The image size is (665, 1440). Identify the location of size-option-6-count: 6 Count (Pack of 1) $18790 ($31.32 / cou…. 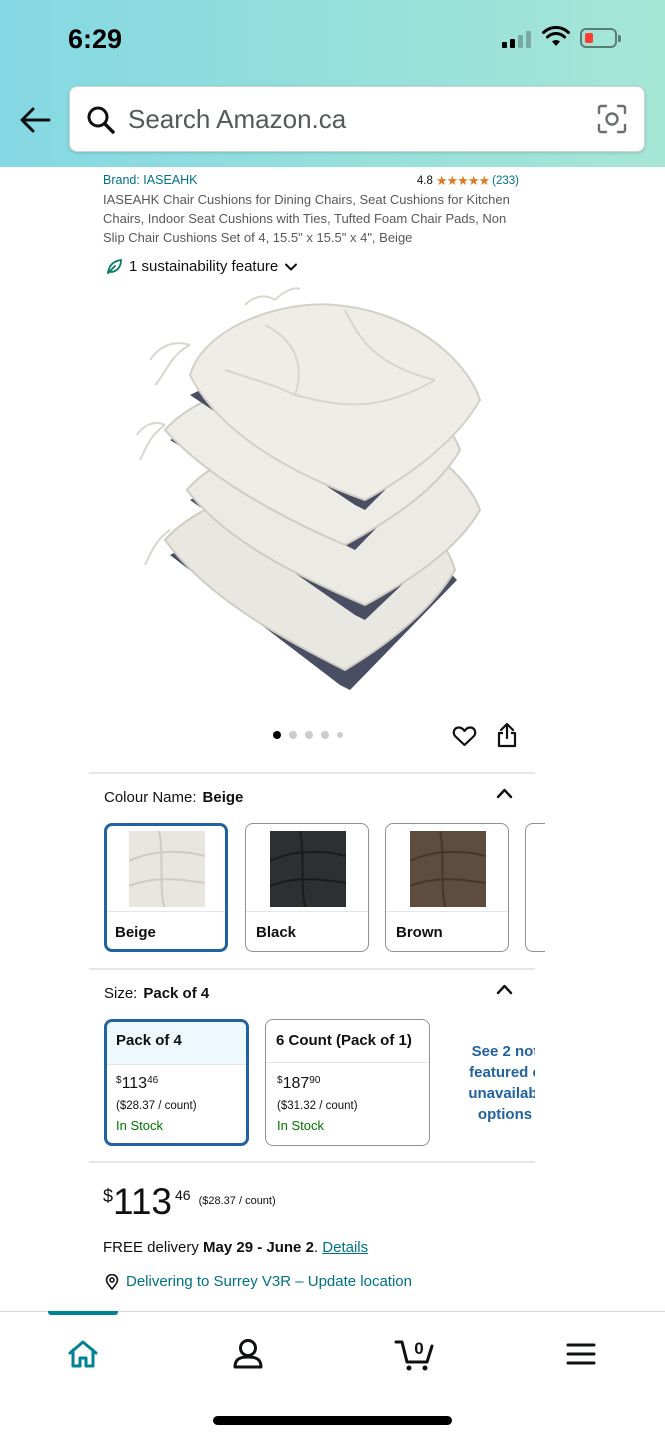
(347, 1082).